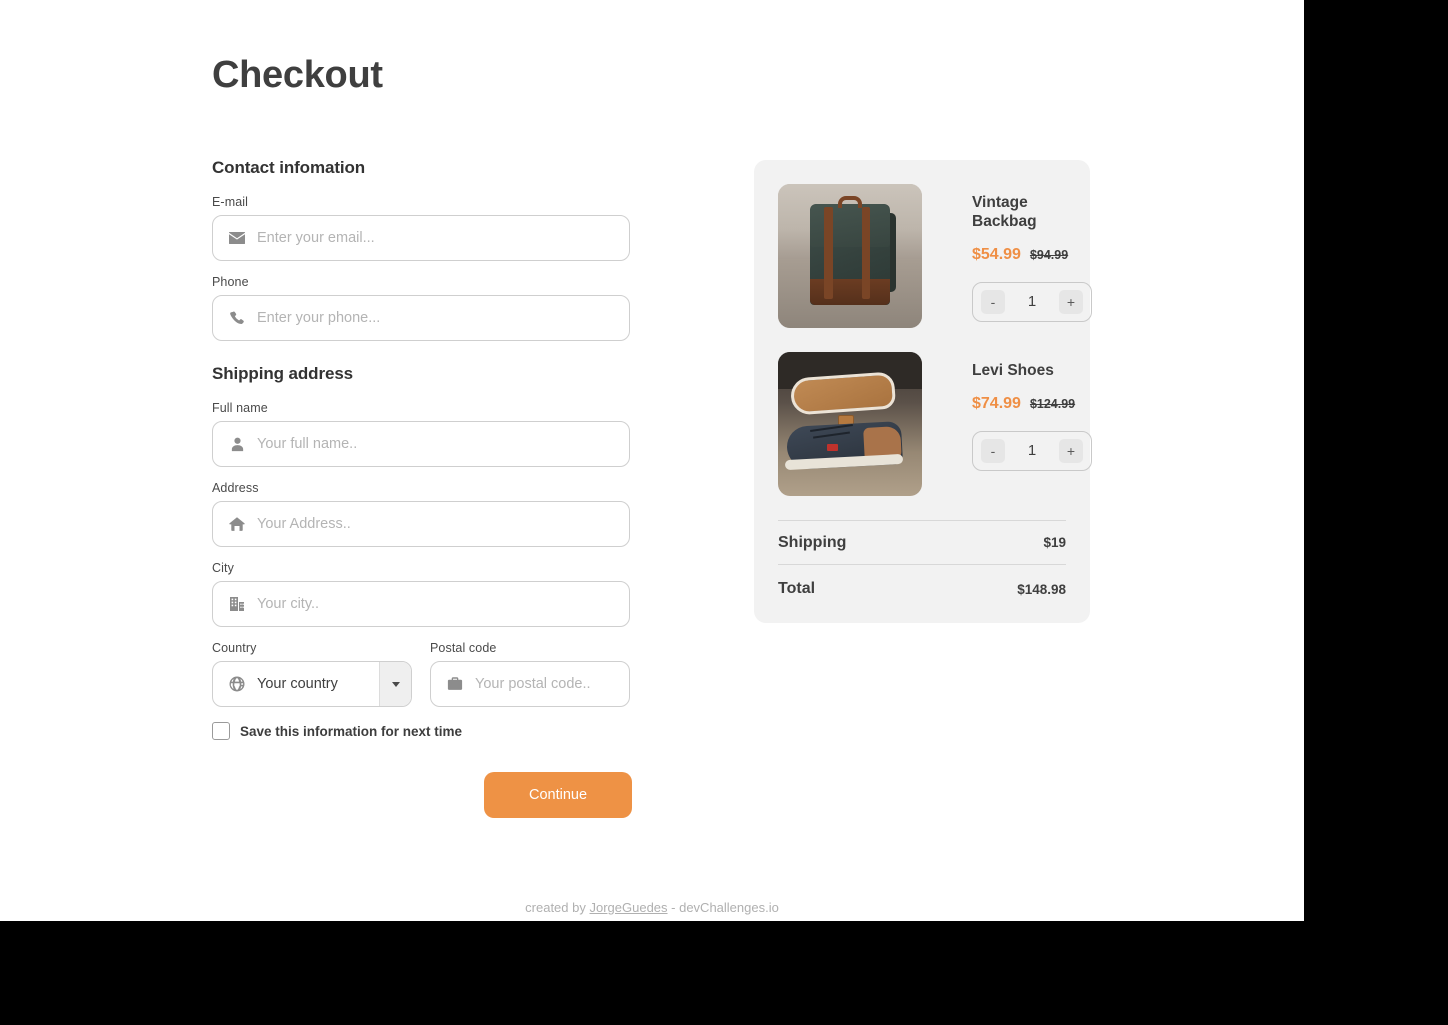 Image resolution: width=1448 pixels, height=1025 pixels. I want to click on product-price-row: $74.99 $124.99, so click(1032, 404).